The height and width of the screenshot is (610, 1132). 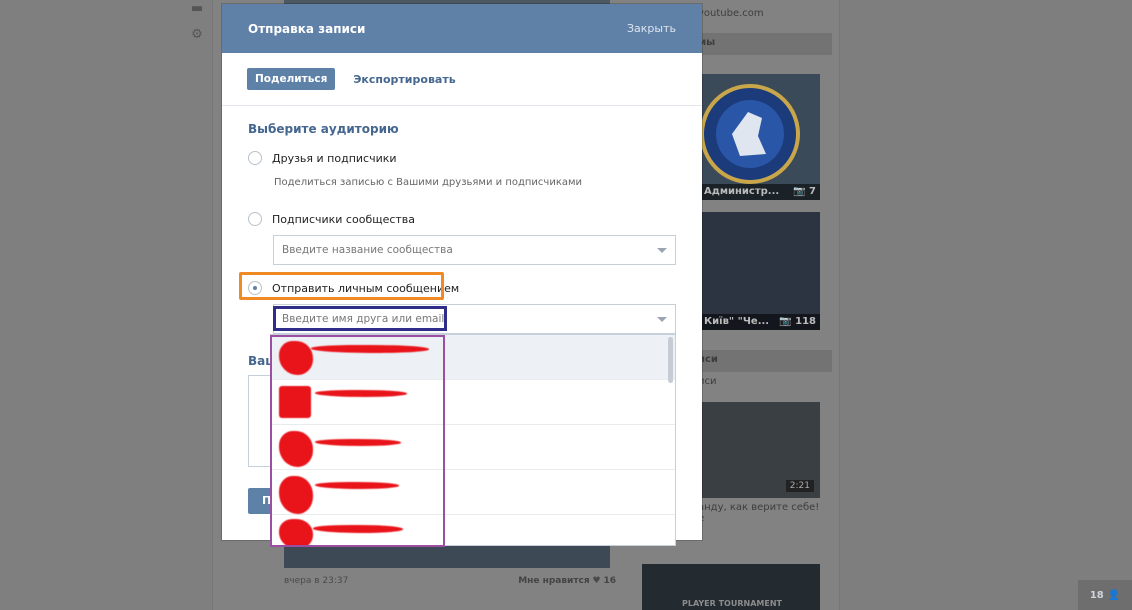 I want to click on option-friends: Друзья и подписчики, so click(x=322, y=158).